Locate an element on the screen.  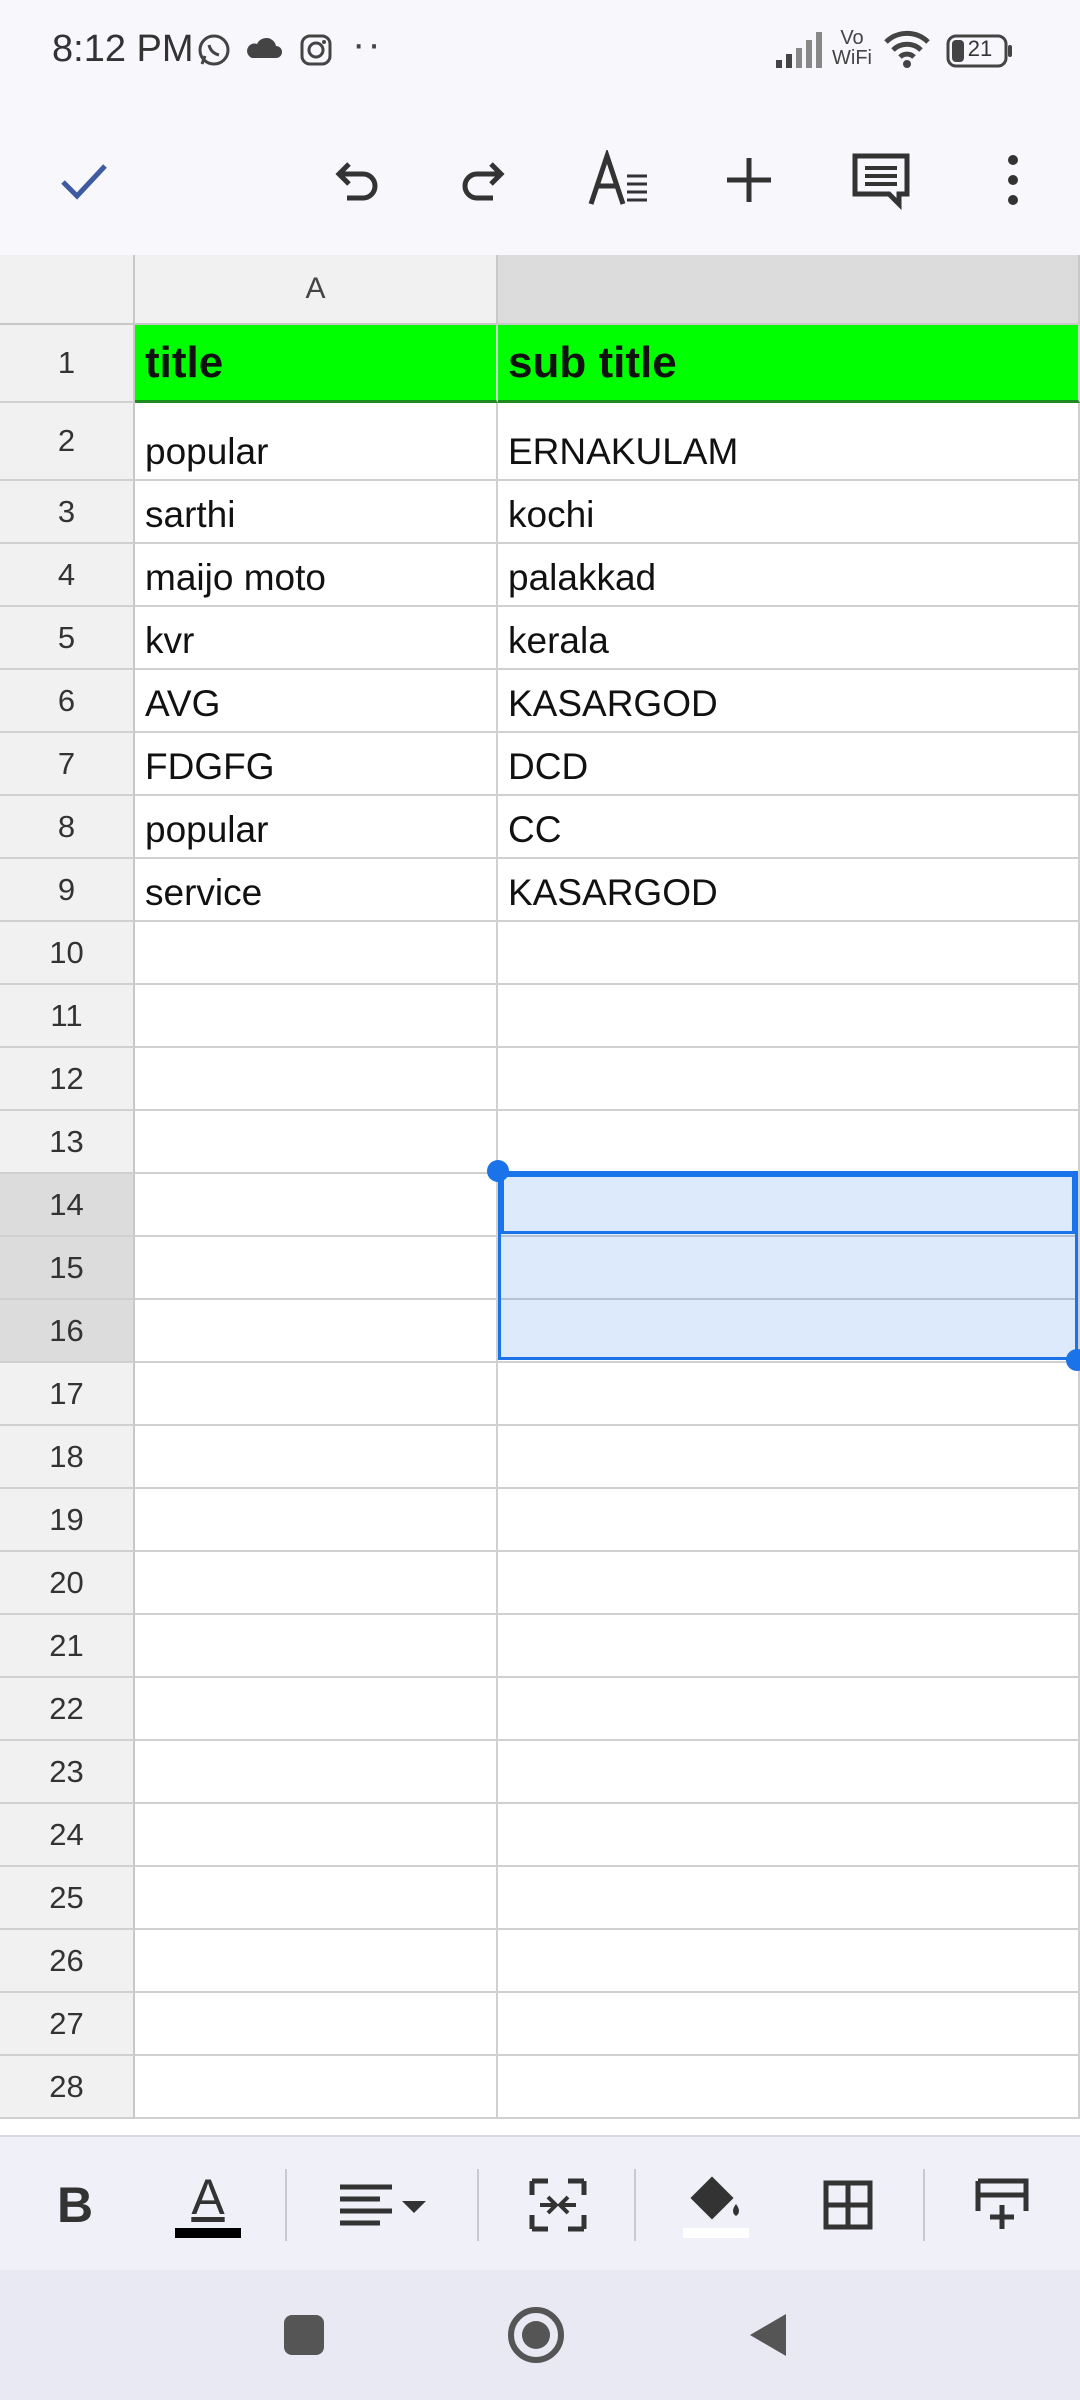
cell-b23 is located at coordinates (789, 1772).